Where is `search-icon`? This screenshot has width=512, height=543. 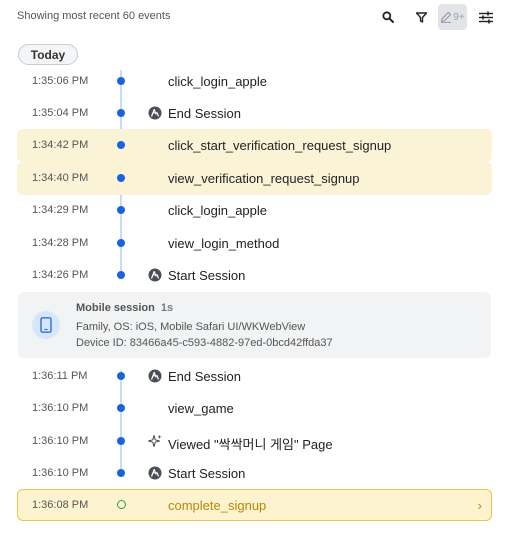
search-icon is located at coordinates (388, 17).